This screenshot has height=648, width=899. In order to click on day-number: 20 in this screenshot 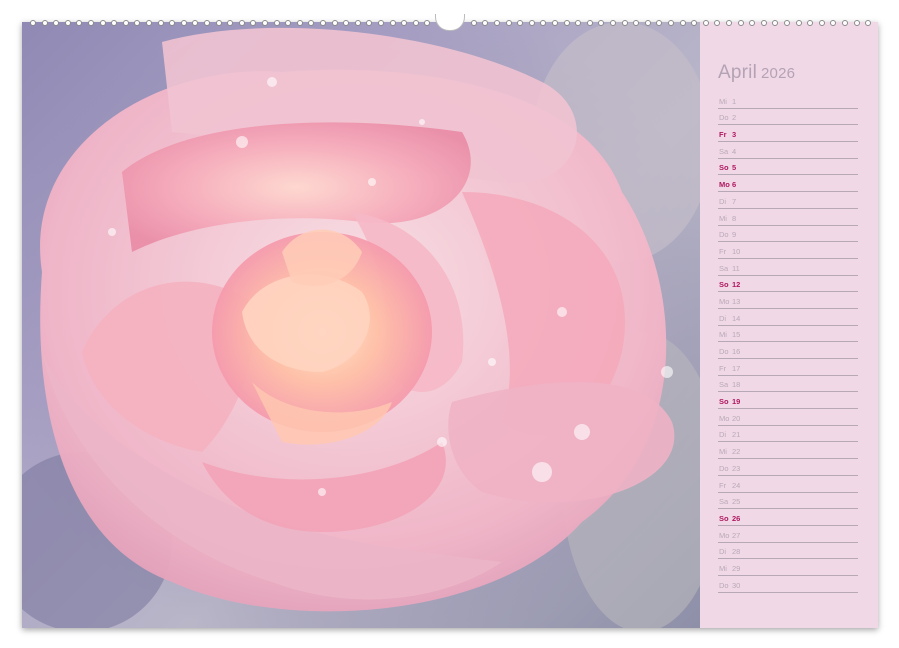, I will do `click(736, 418)`.